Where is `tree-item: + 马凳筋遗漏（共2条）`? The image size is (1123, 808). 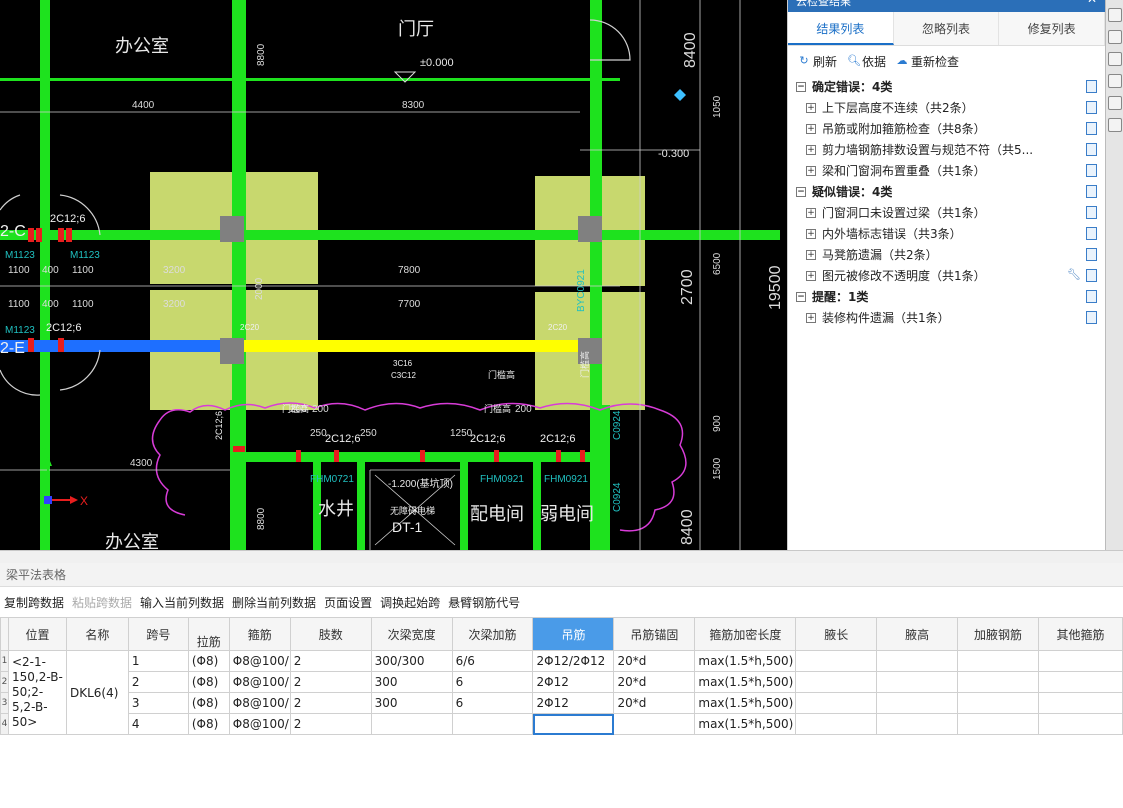 tree-item: + 马凳筋遗漏（共2条） is located at coordinates (950, 254).